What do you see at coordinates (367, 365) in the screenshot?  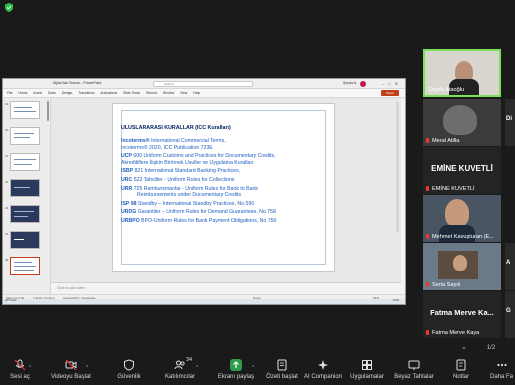 I see `apps-icon` at bounding box center [367, 365].